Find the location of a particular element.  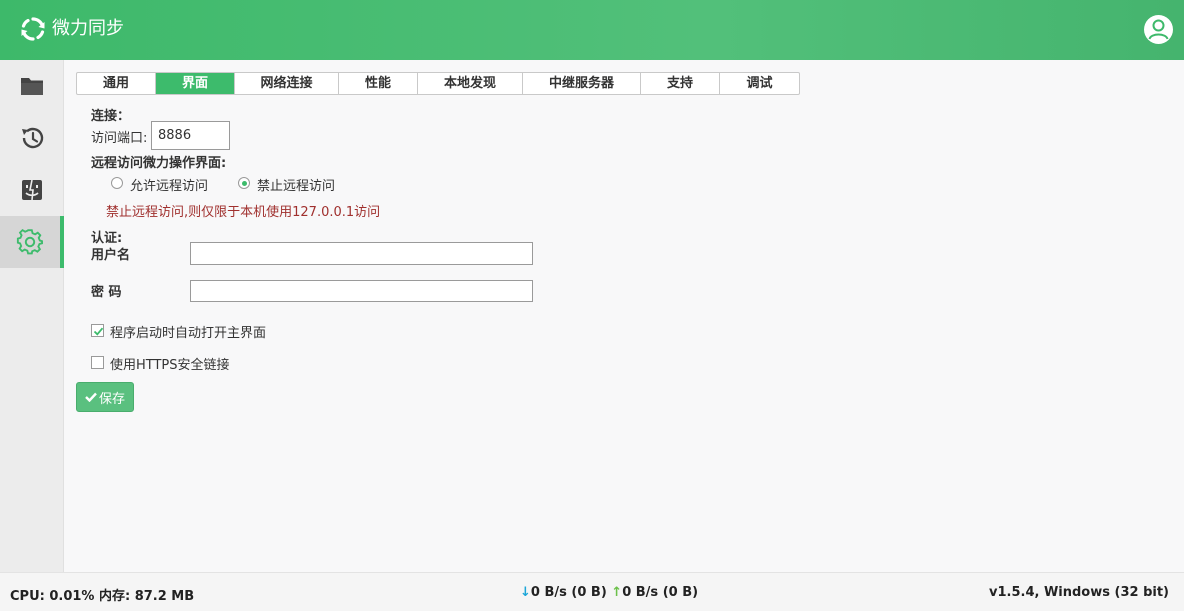

gear-icon is located at coordinates (29, 241).